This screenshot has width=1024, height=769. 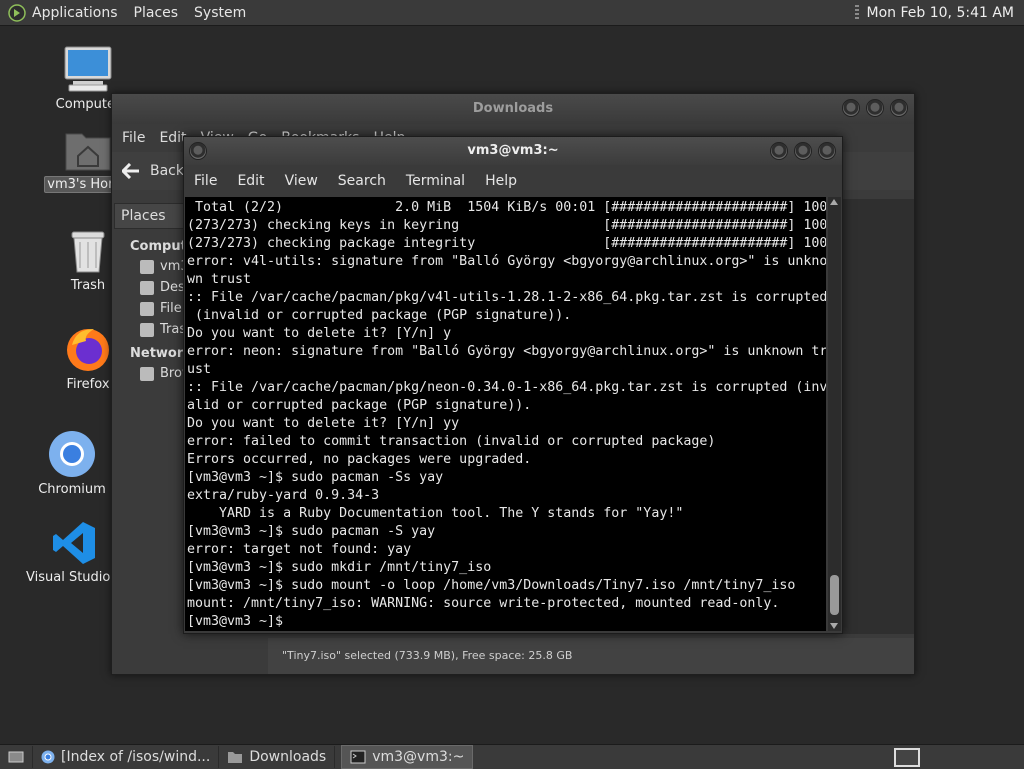 I want to click on terminal-scrollbar, so click(x=834, y=414).